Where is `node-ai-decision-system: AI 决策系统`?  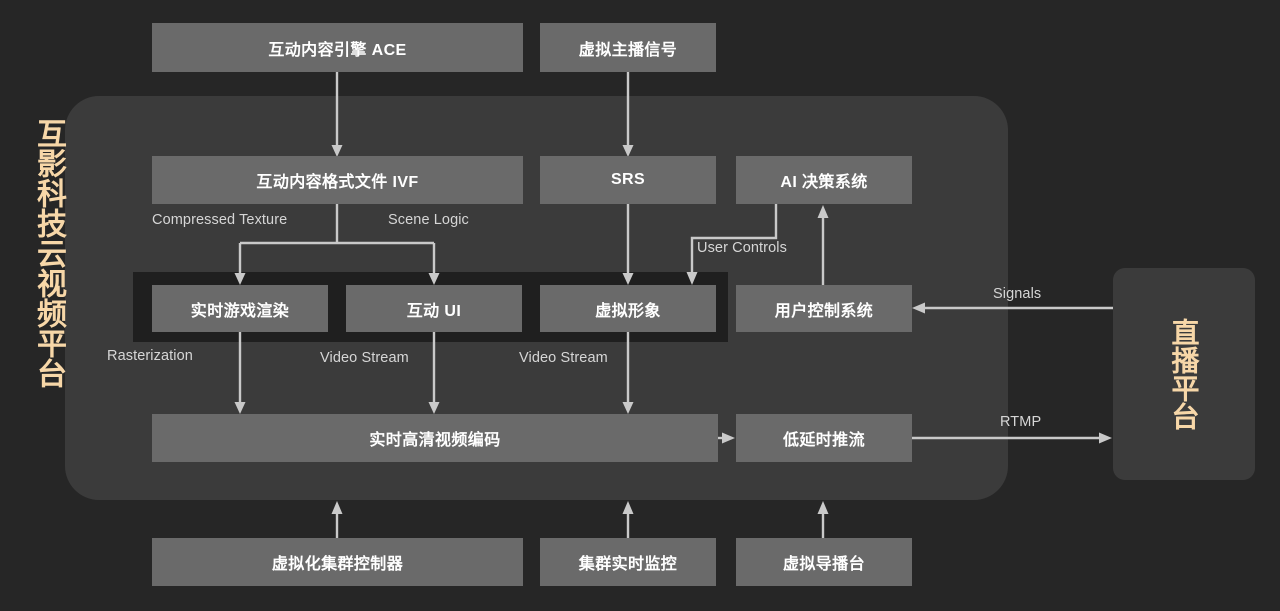
node-ai-decision-system: AI 决策系统 is located at coordinates (824, 180).